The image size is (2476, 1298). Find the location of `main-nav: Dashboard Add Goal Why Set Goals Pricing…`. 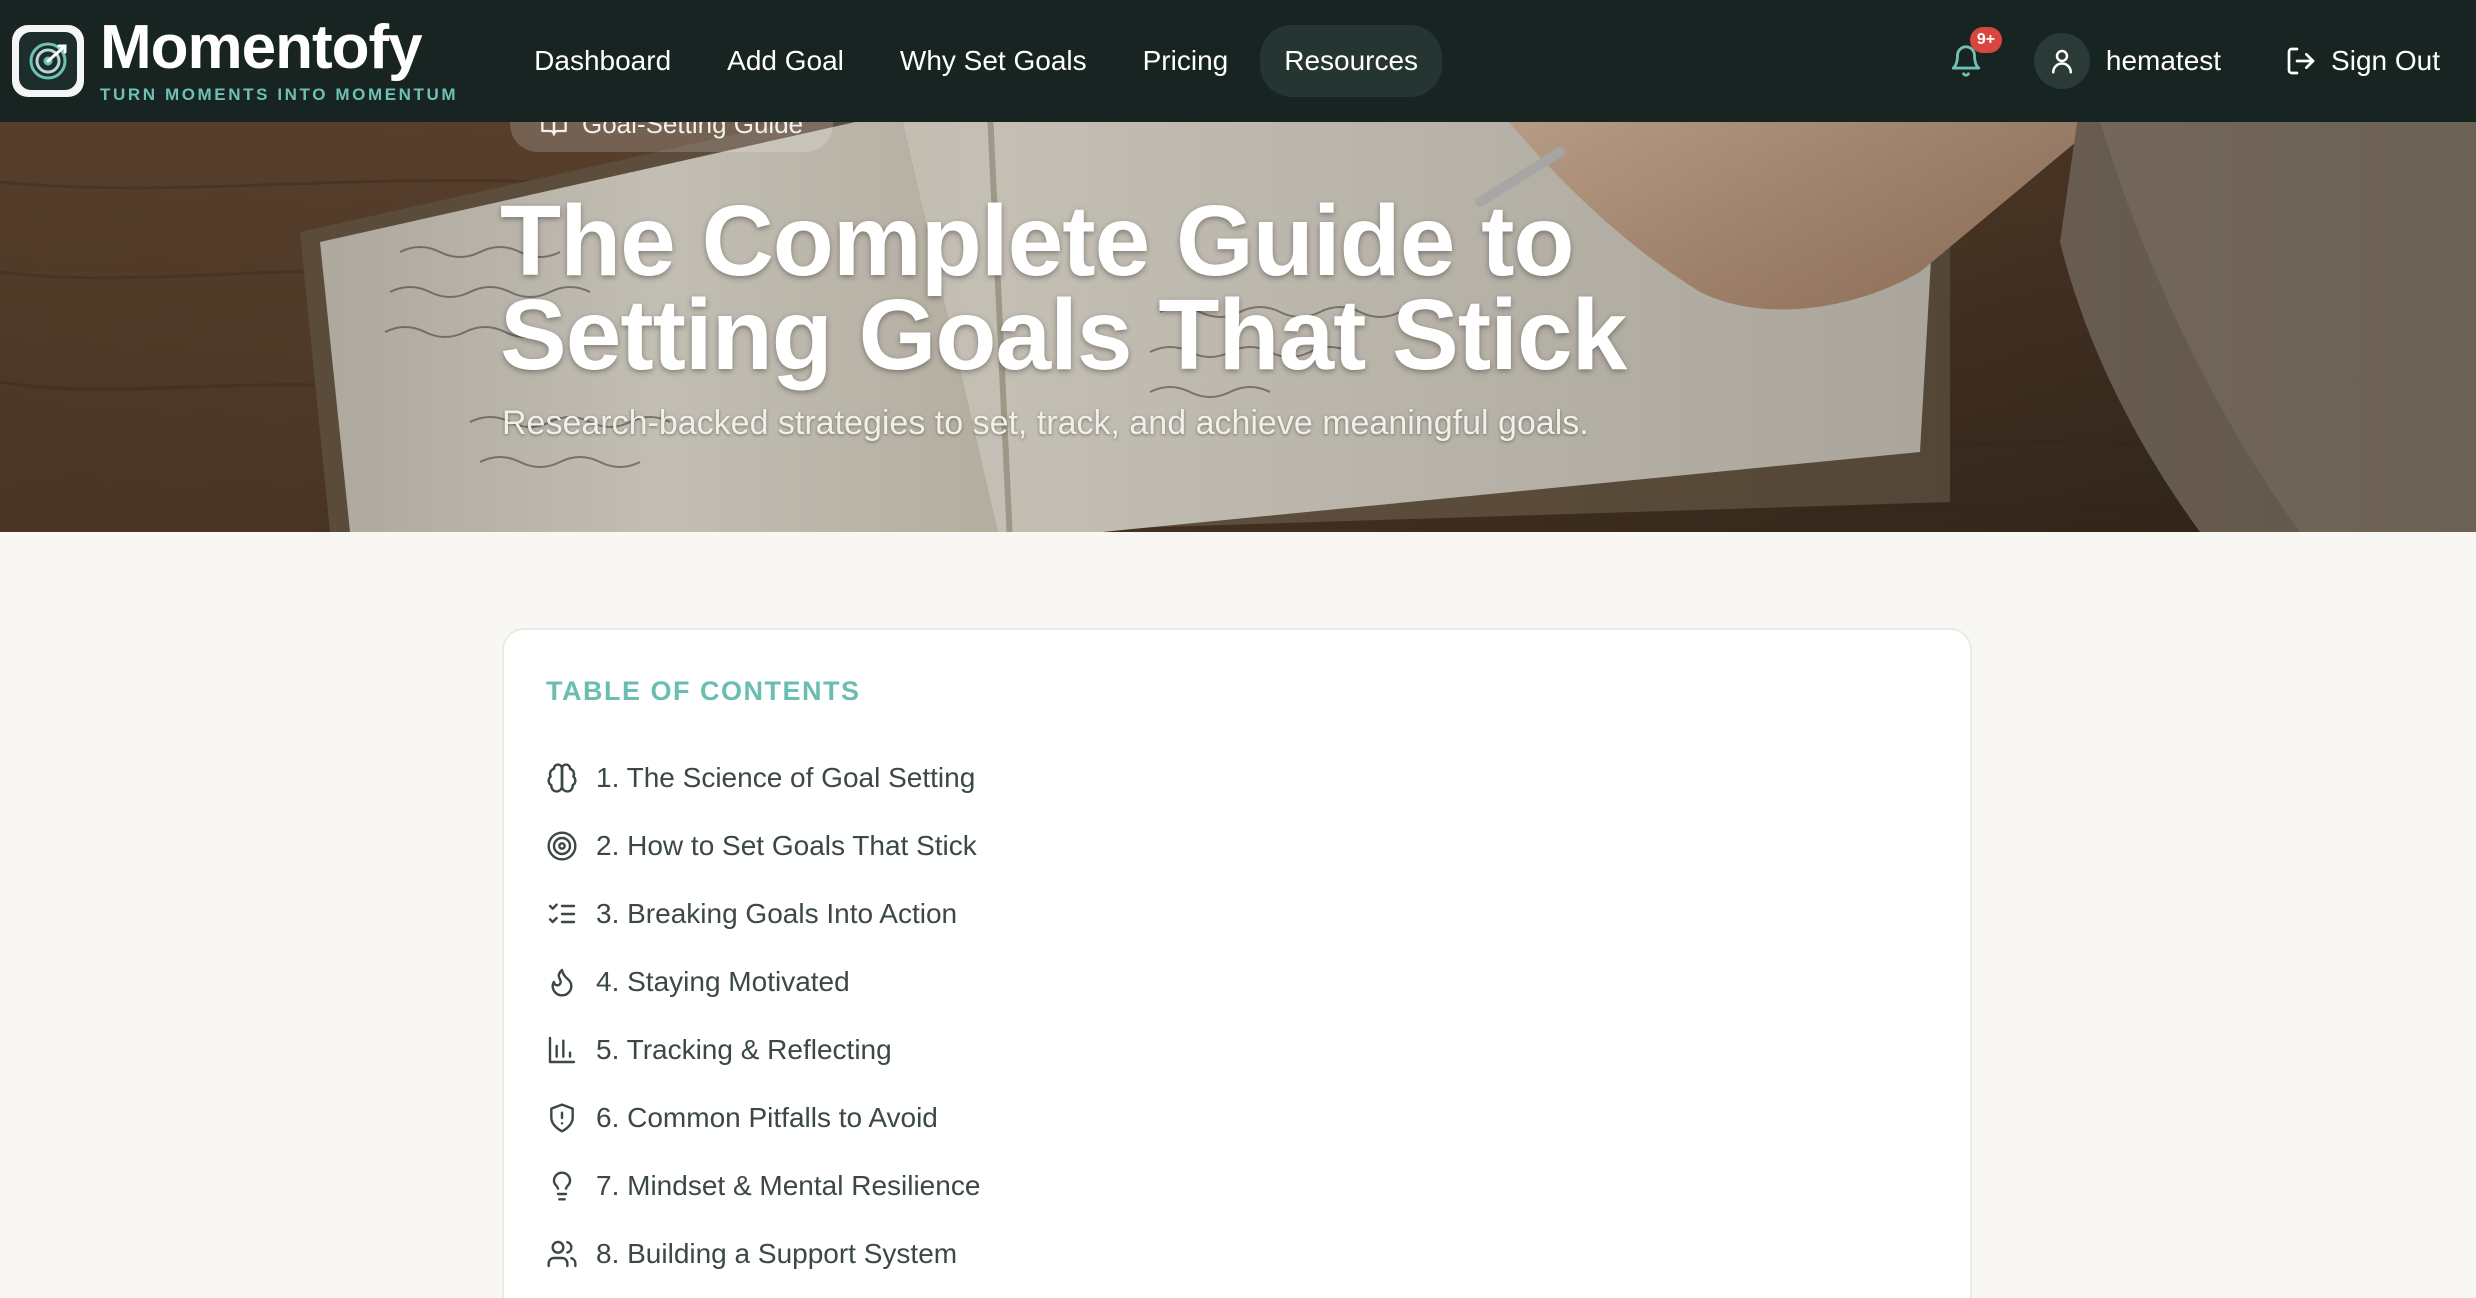

main-nav: Dashboard Add Goal Why Set Goals Pricing… is located at coordinates (980, 61).